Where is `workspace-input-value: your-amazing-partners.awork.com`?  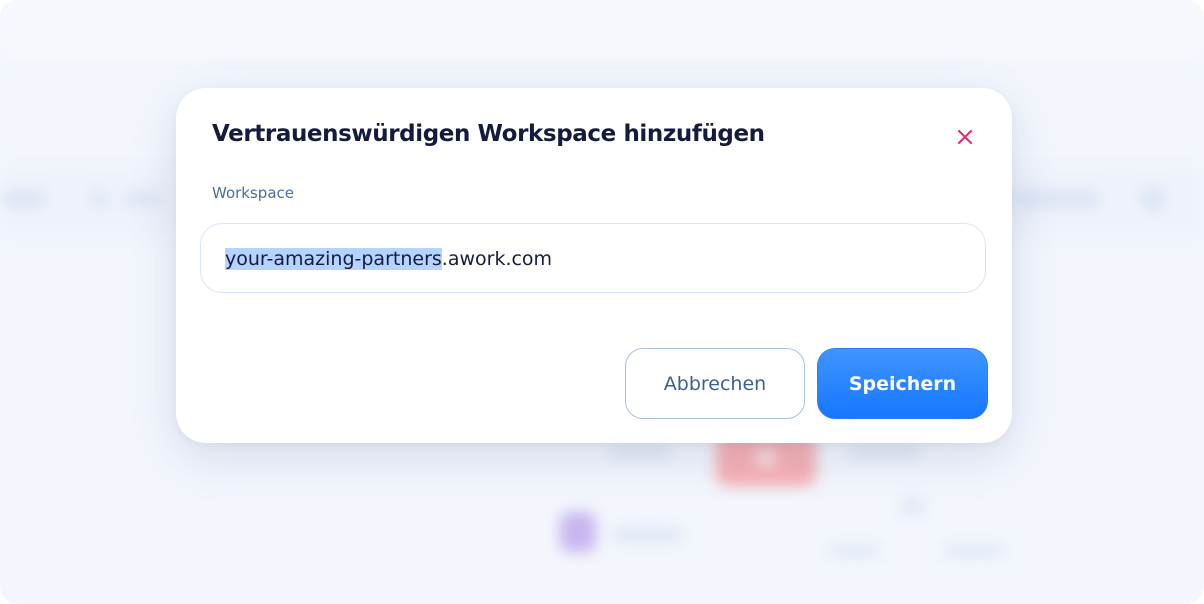
workspace-input-value: your-amazing-partners.awork.com is located at coordinates (388, 259).